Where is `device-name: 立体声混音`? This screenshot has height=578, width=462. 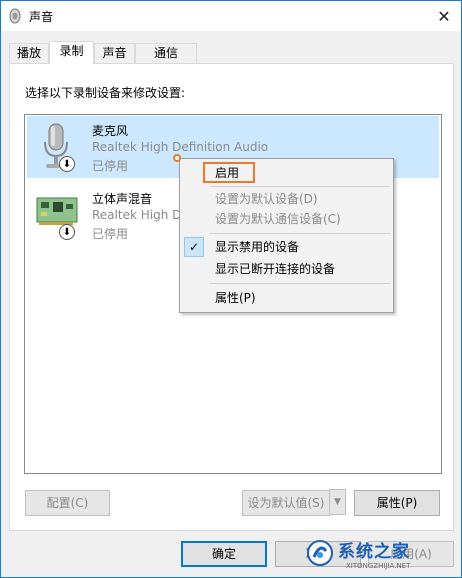 device-name: 立体声混音 is located at coordinates (122, 199).